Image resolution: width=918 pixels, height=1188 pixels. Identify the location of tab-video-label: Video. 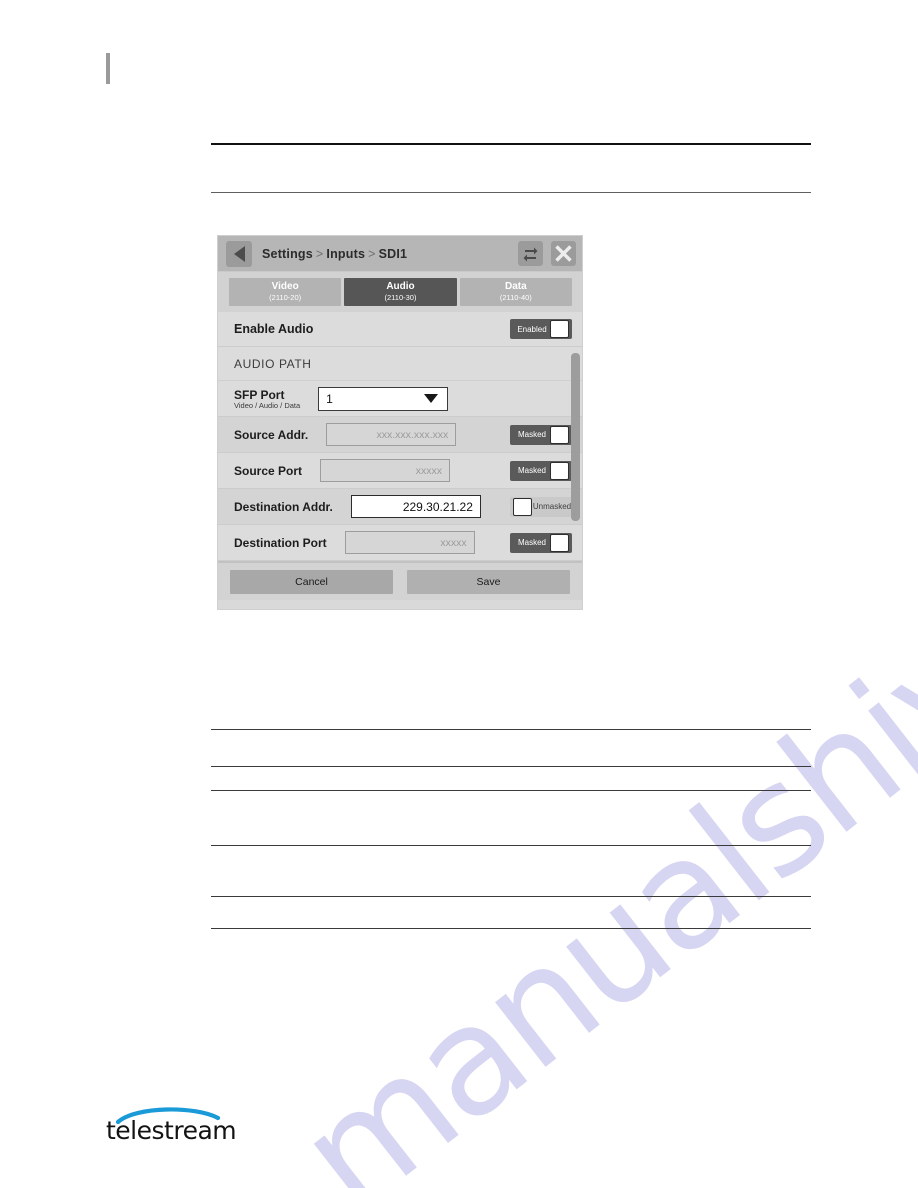
(285, 286).